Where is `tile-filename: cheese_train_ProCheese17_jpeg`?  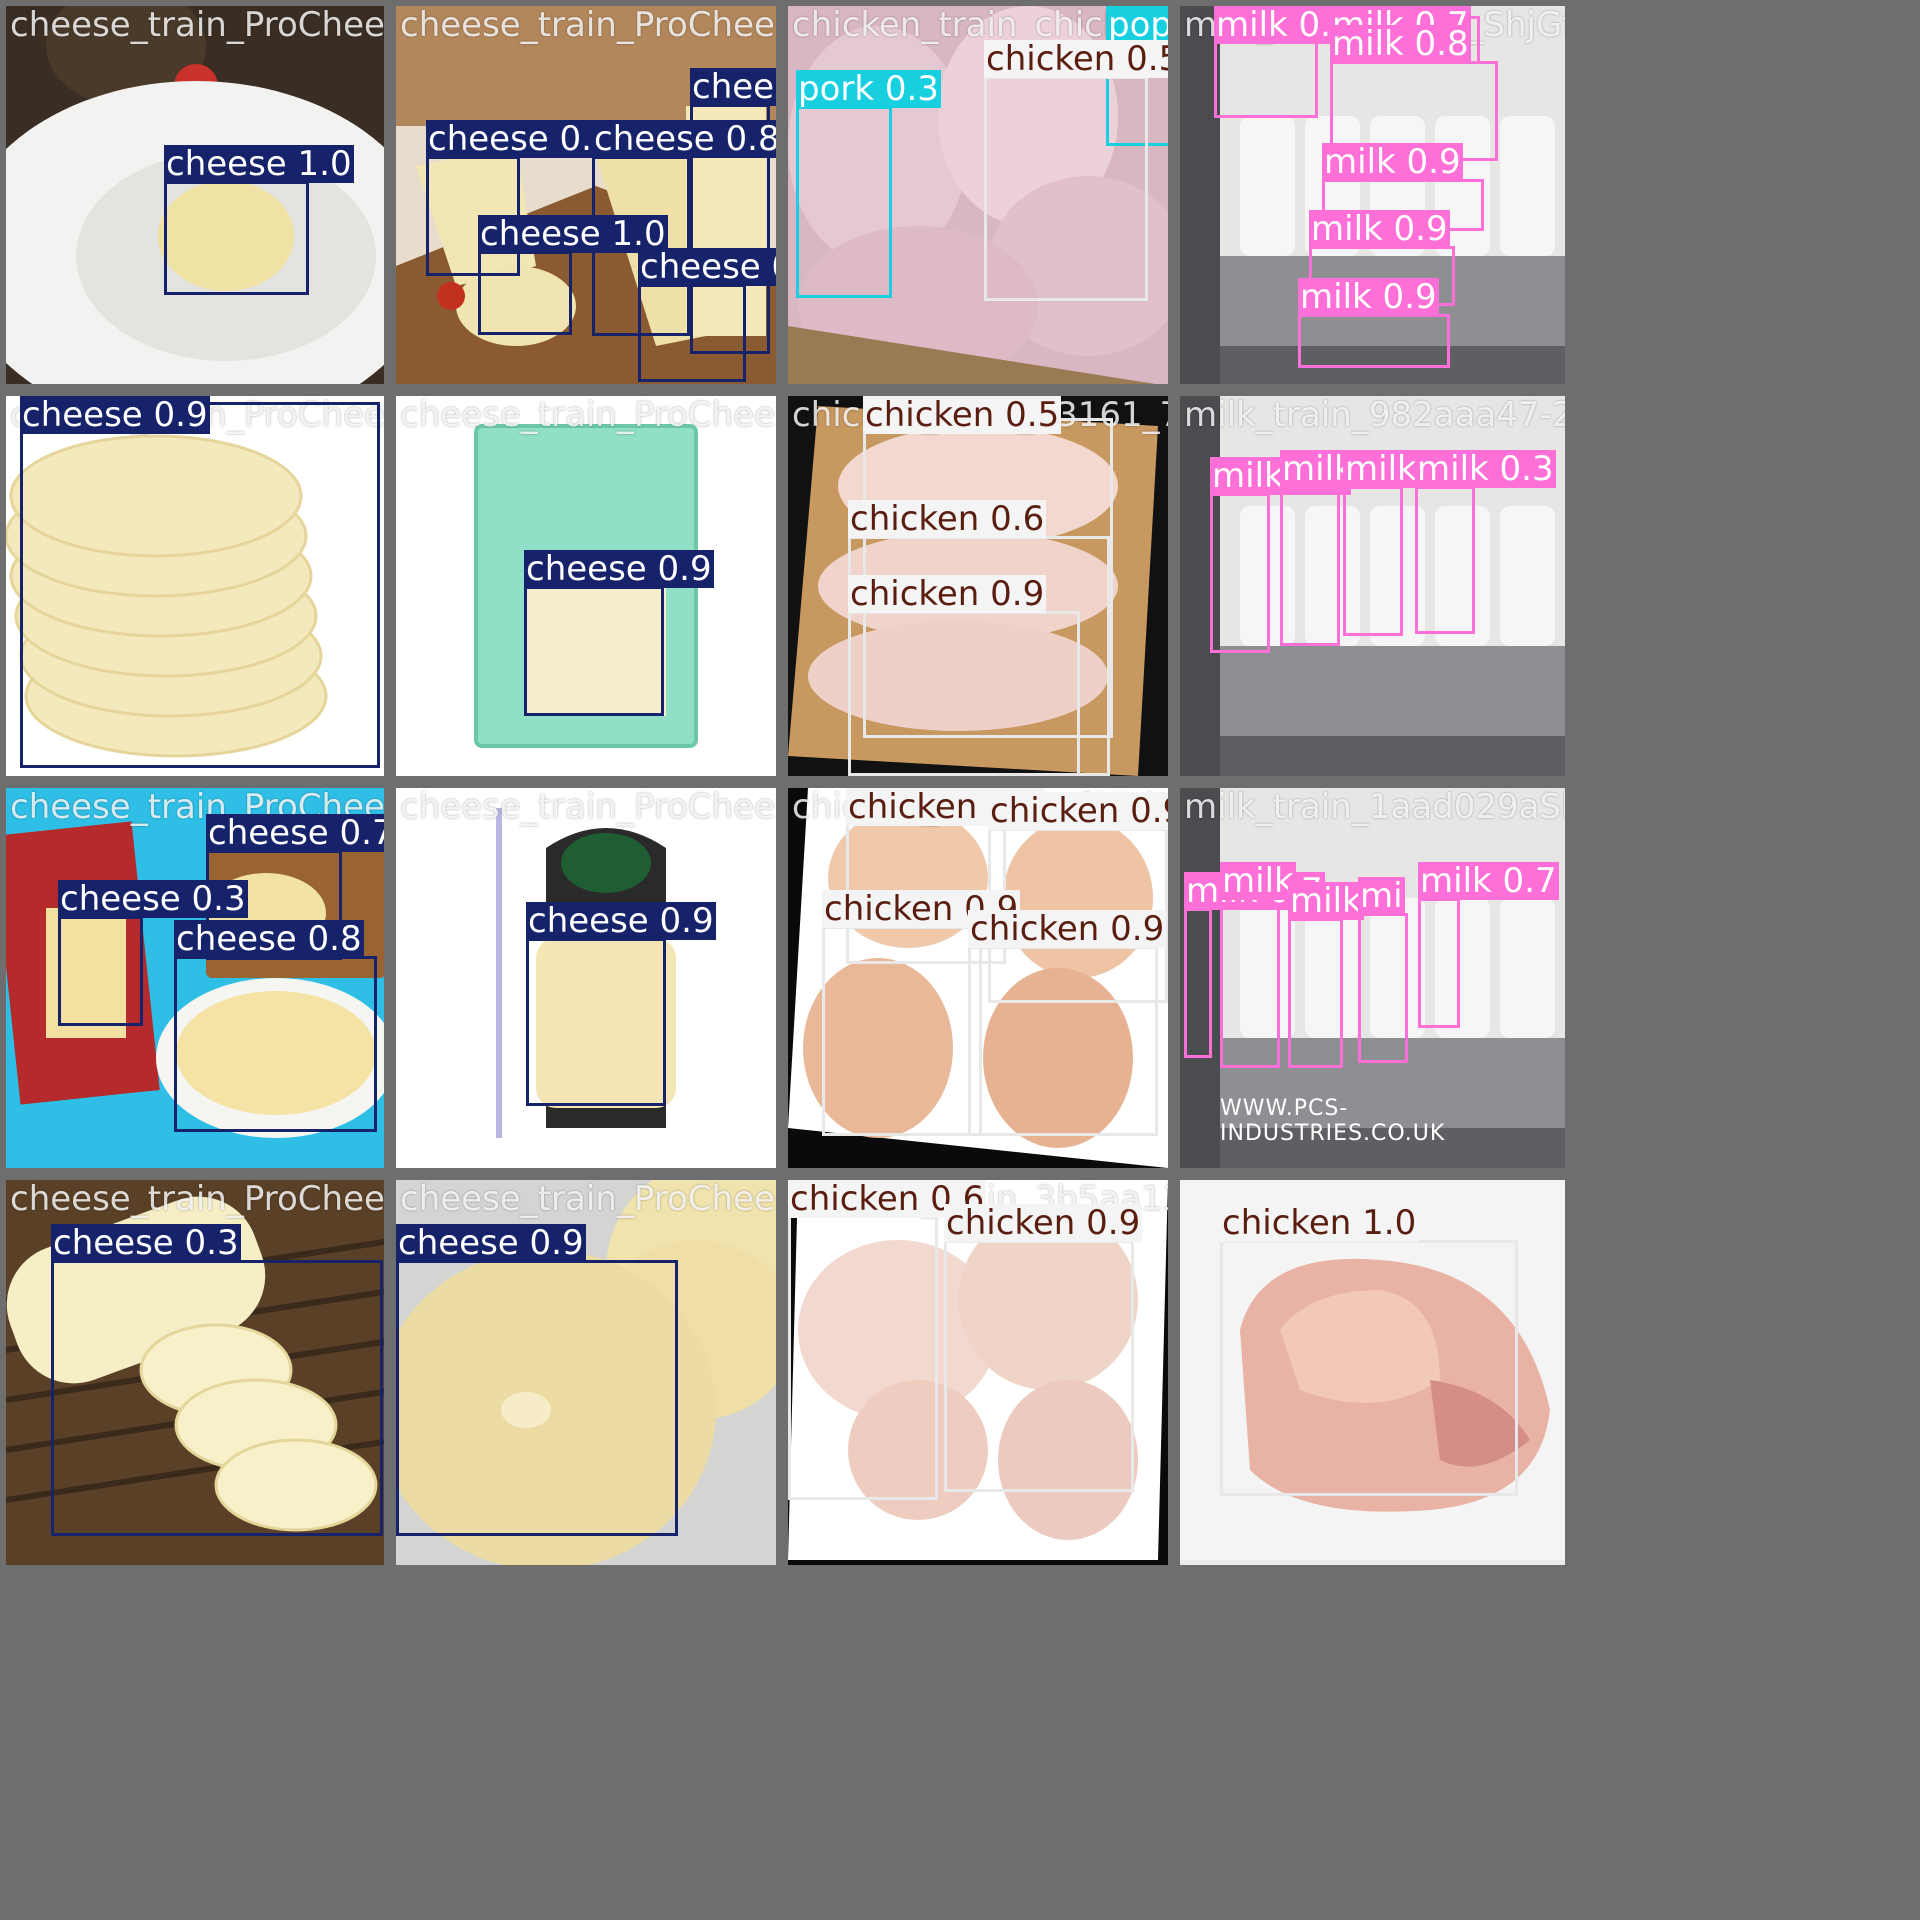 tile-filename: cheese_train_ProCheese17_jpeg is located at coordinates (588, 807).